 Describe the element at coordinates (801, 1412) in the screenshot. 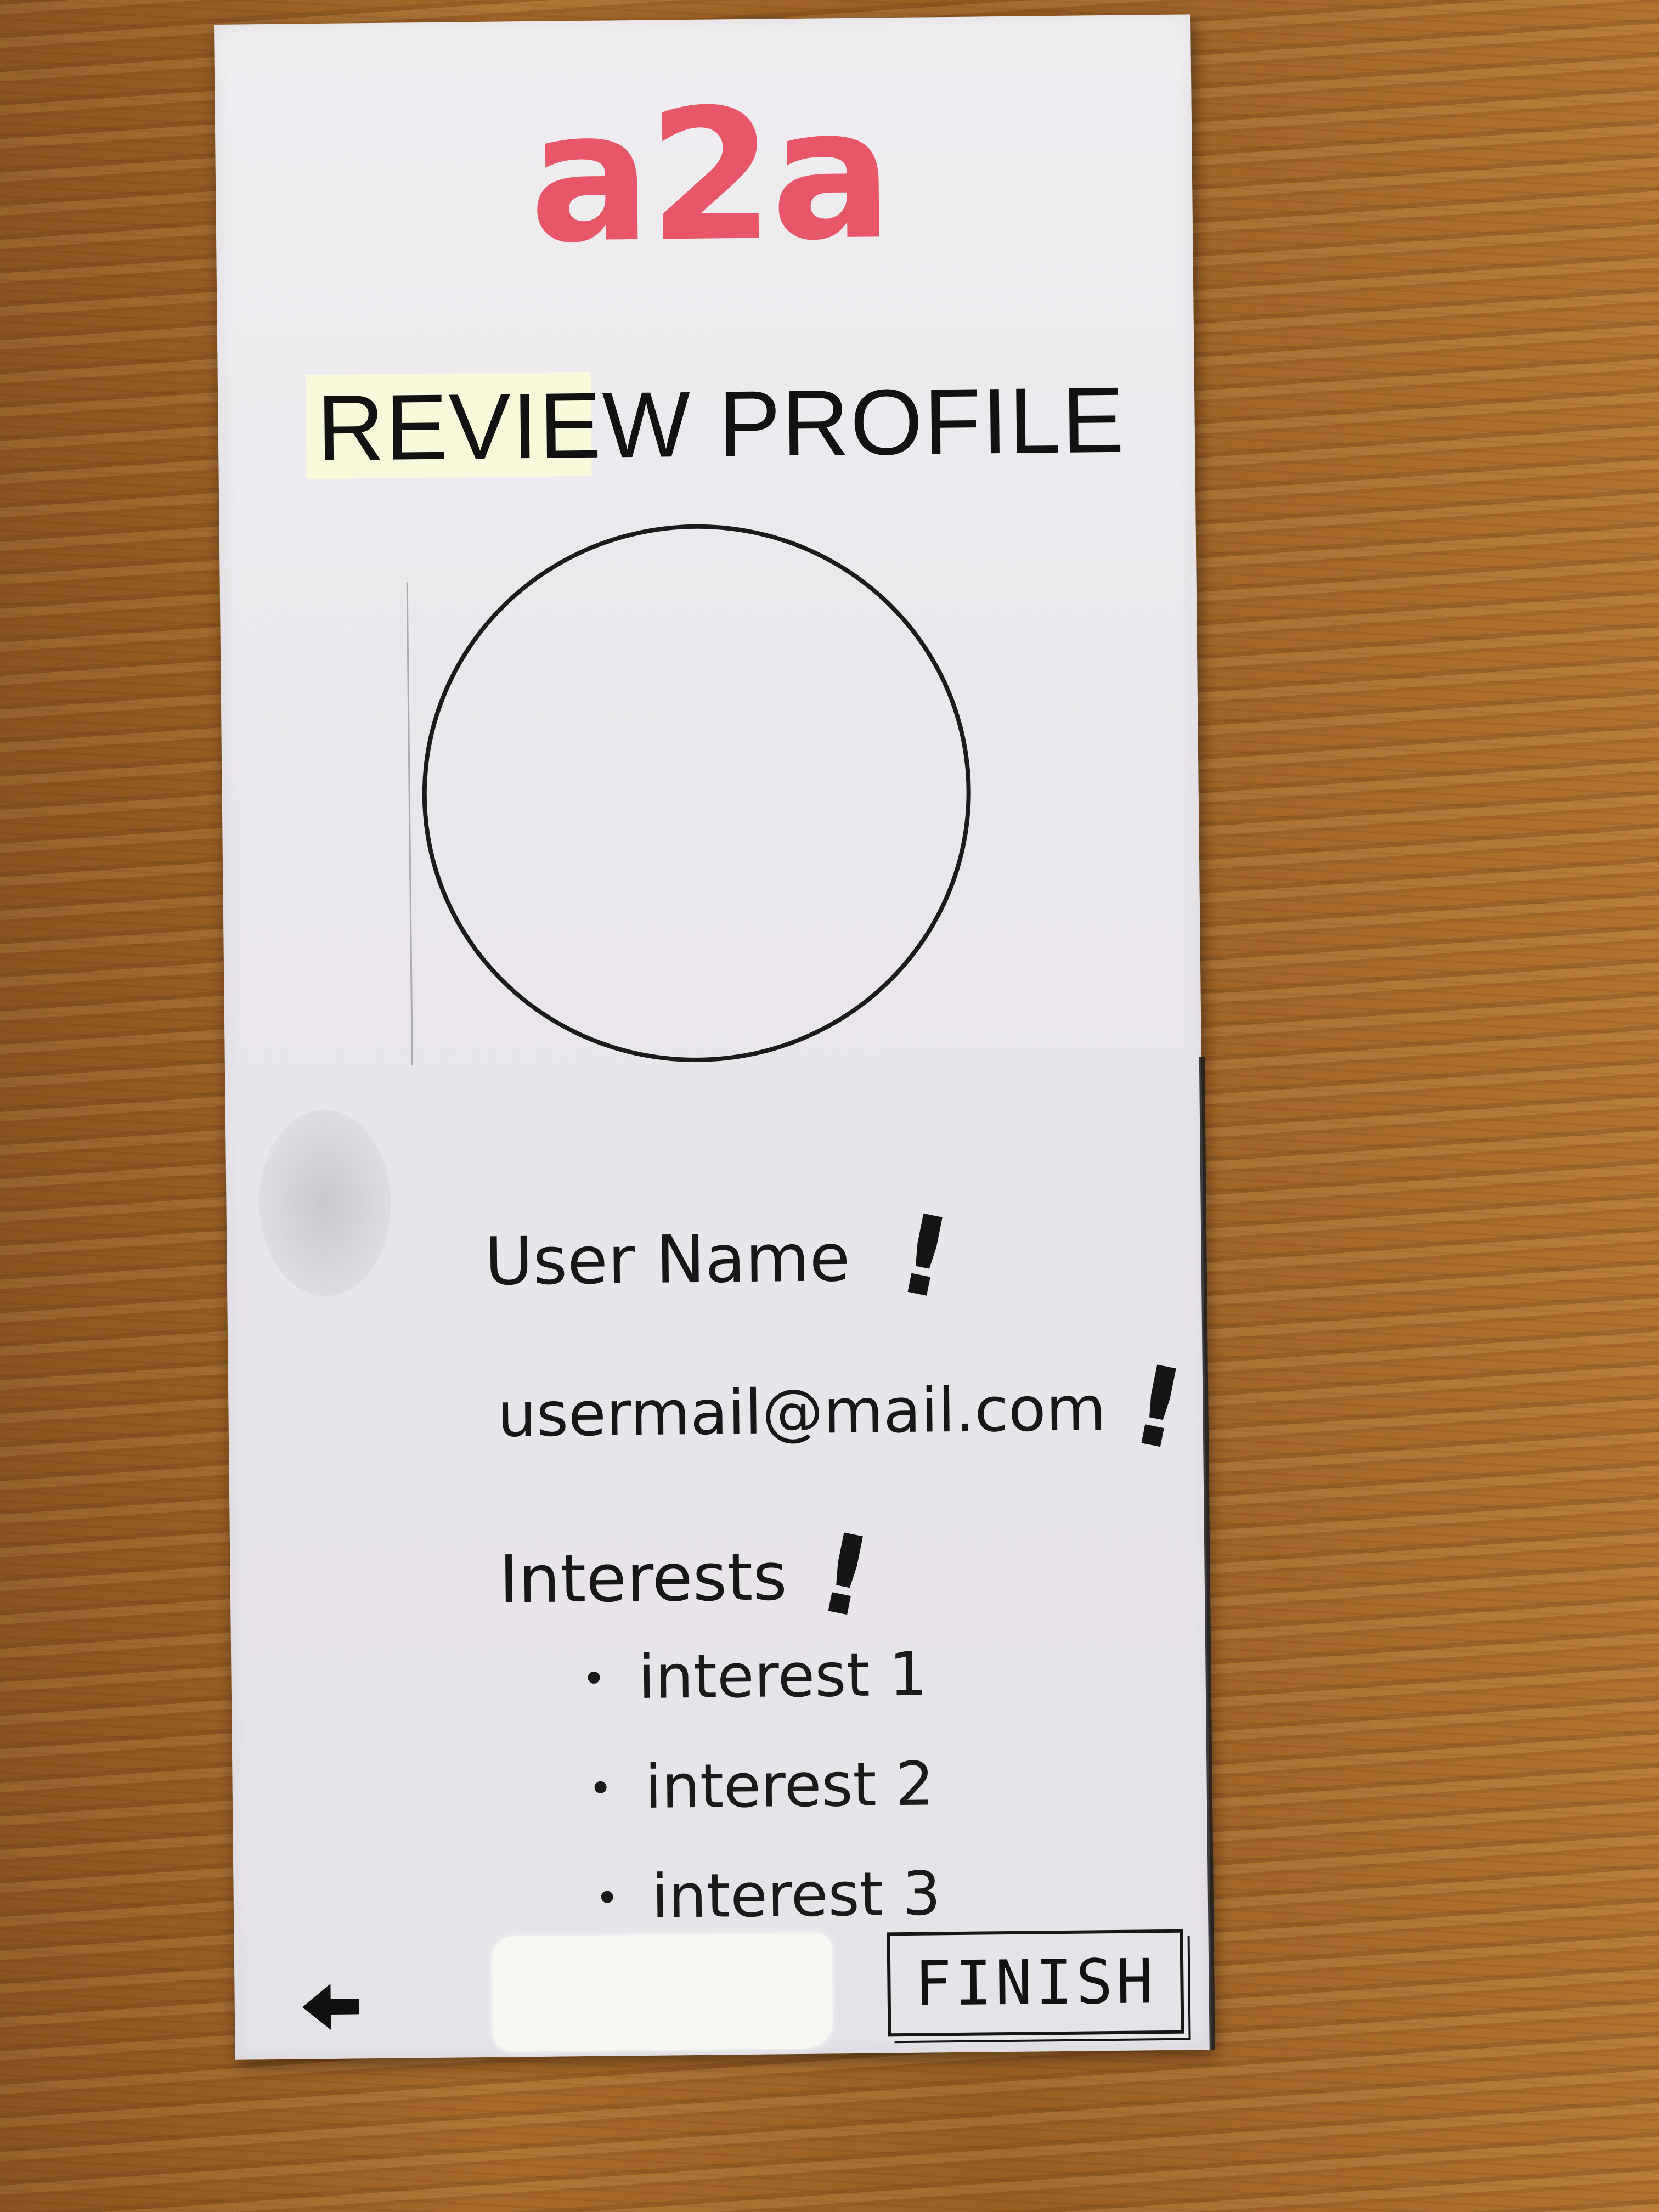

I see `user-email: usermail@mail.com` at that location.